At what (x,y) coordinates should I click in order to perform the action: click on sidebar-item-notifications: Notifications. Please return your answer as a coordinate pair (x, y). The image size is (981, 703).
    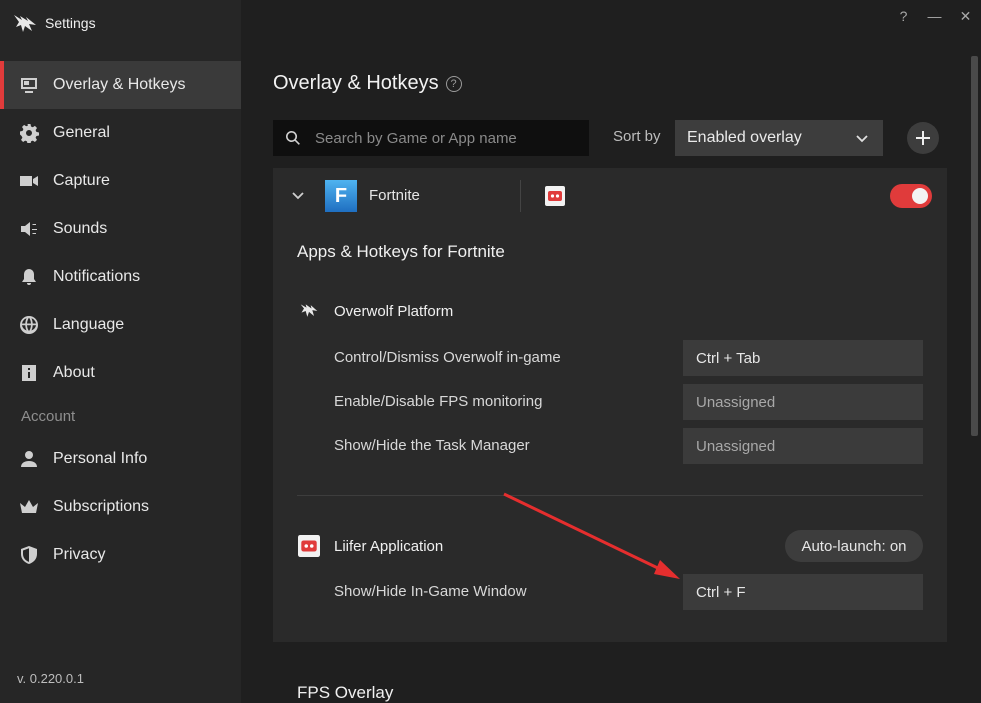
    Looking at the image, I should click on (120, 277).